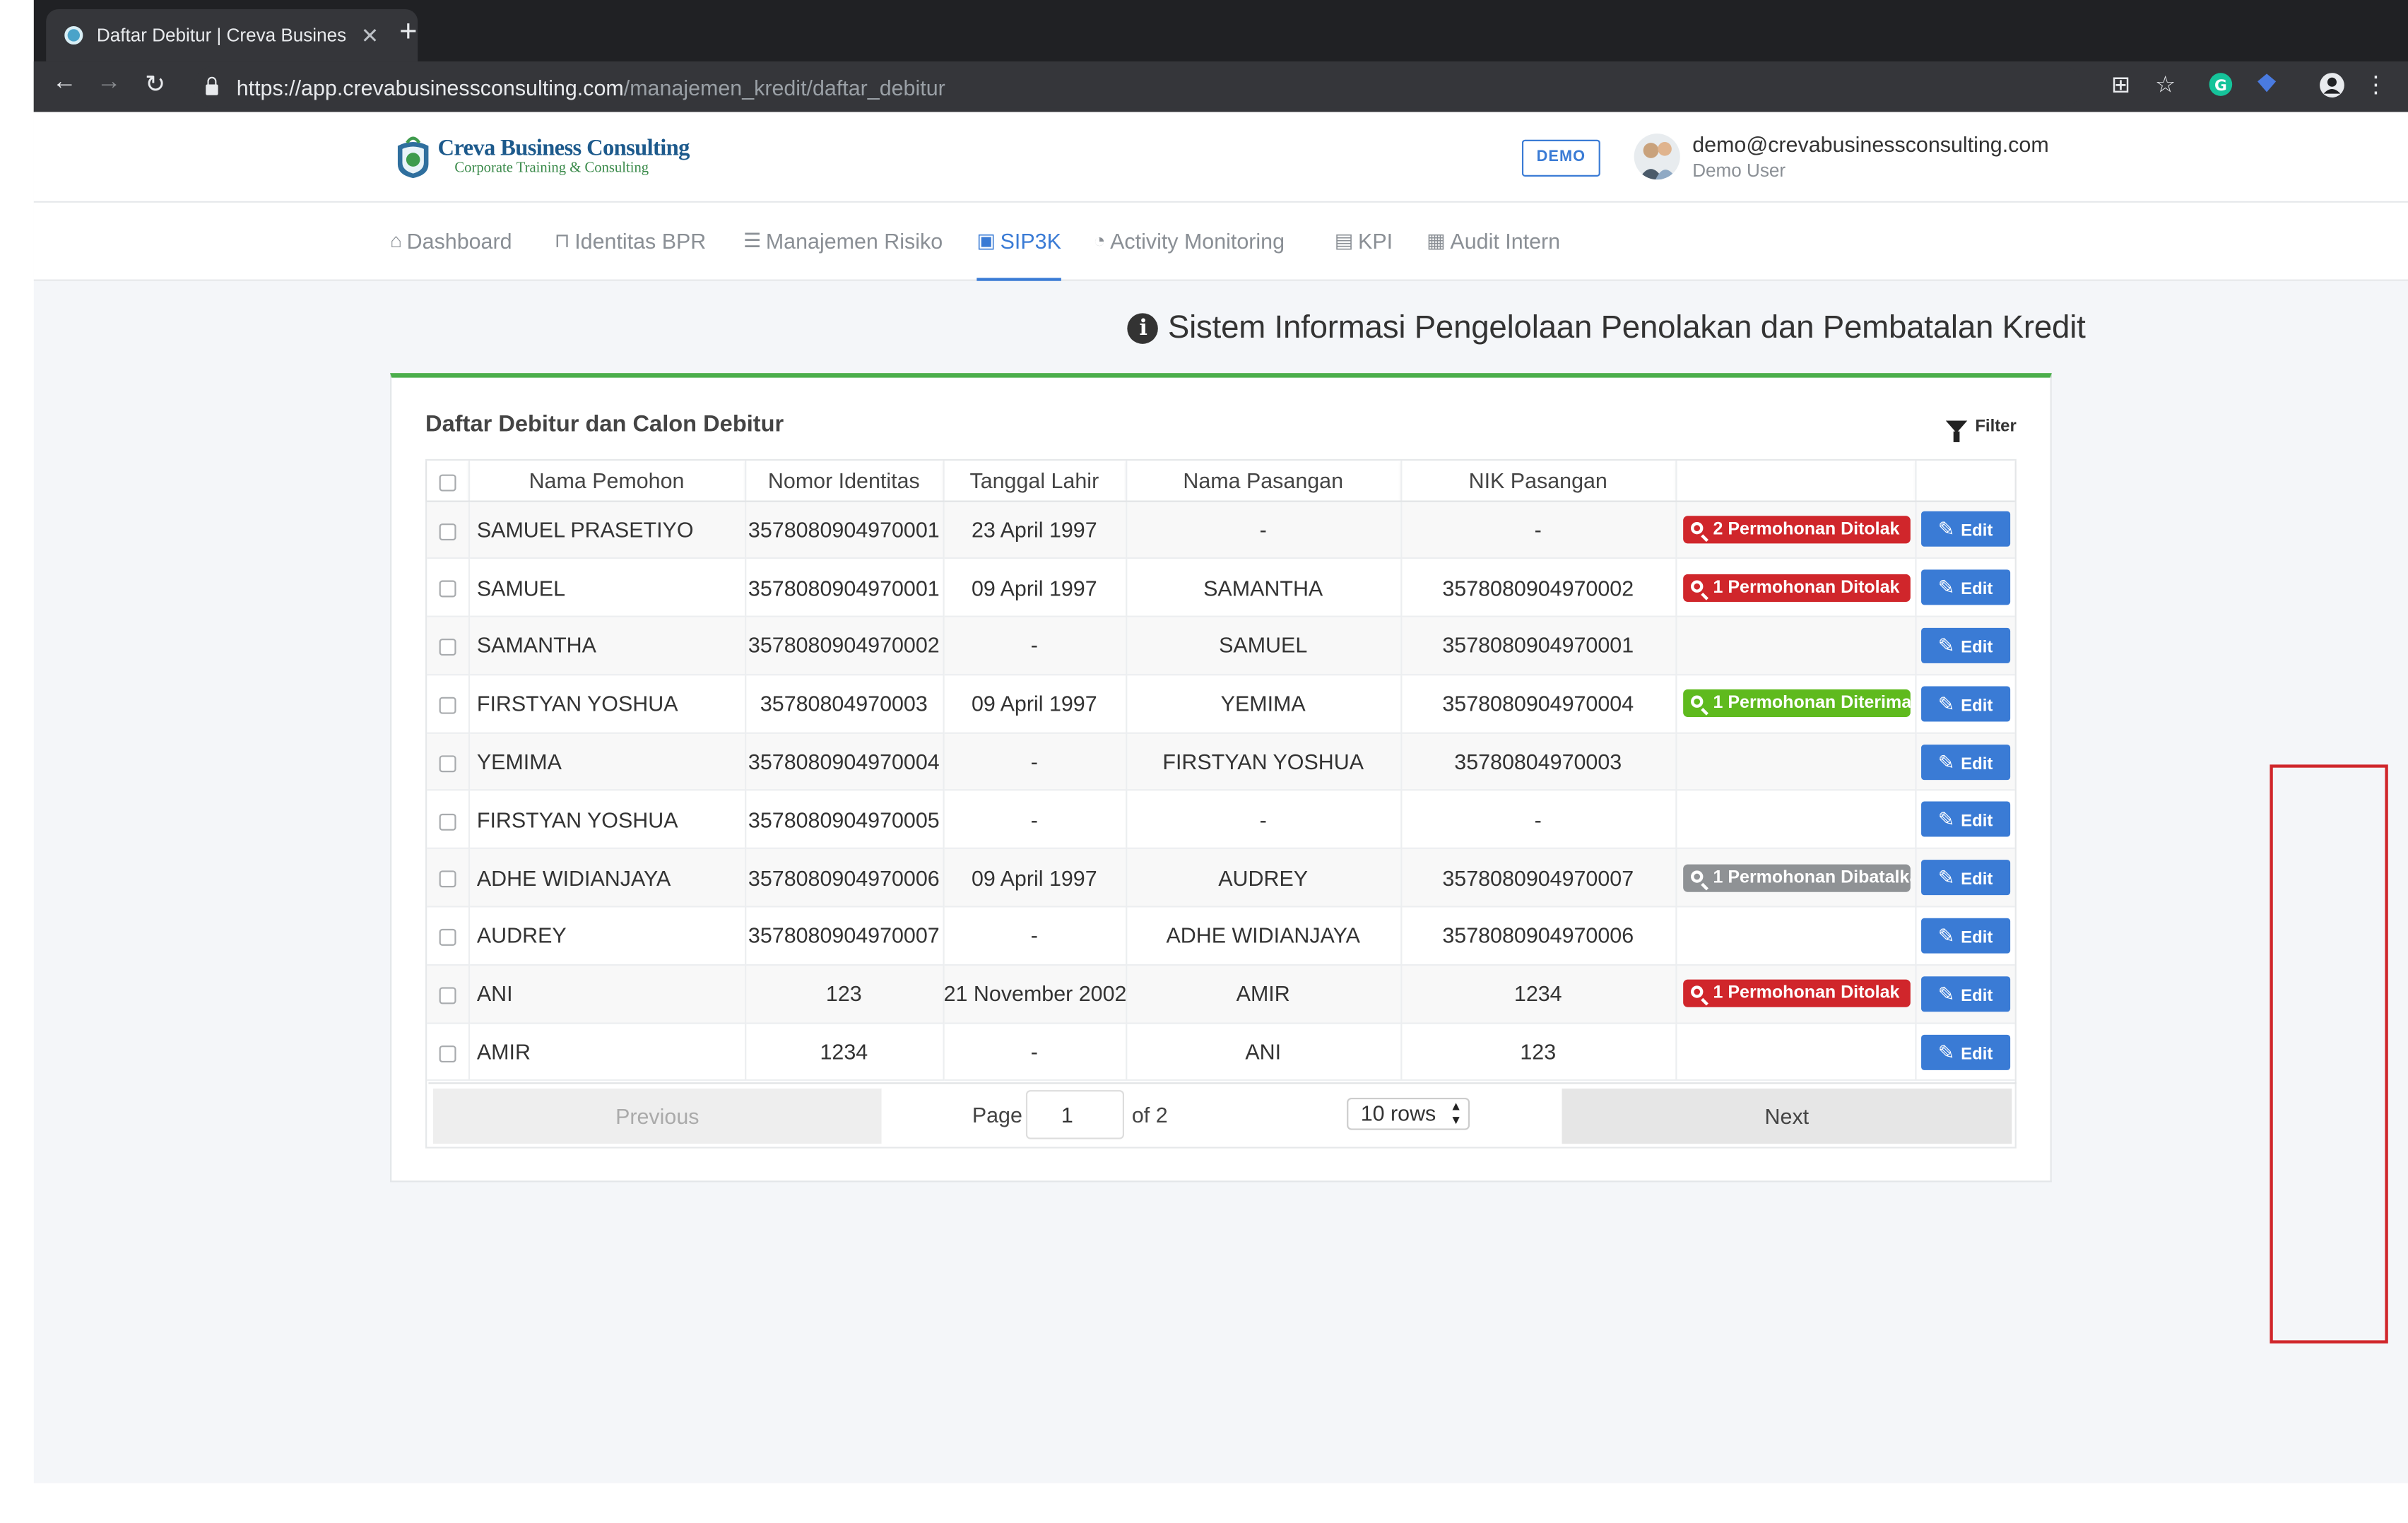 Image resolution: width=2408 pixels, height=1523 pixels. Describe the element at coordinates (2121, 86) in the screenshot. I see `translate-icon: ⊞` at that location.